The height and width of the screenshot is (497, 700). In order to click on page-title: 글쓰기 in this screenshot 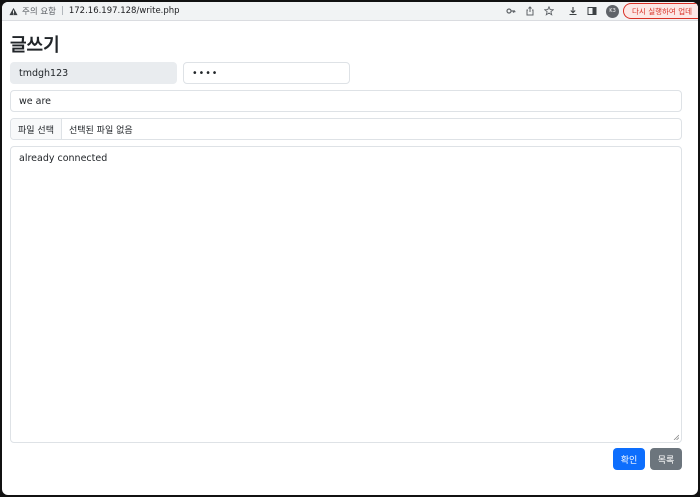, I will do `click(35, 45)`.